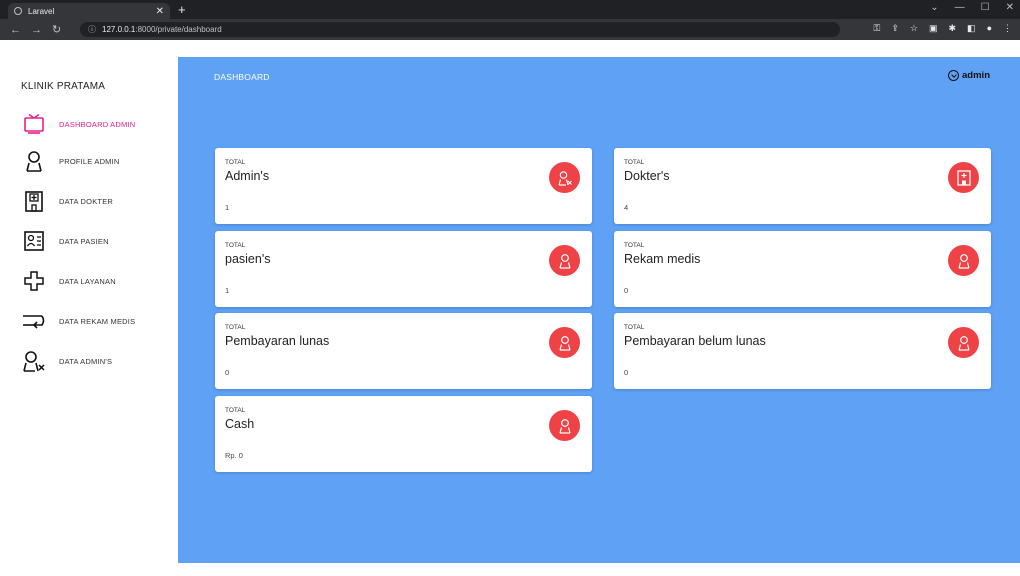 The height and width of the screenshot is (576, 1020). What do you see at coordinates (1010, 7) in the screenshot?
I see `close-window-icon: ✕` at bounding box center [1010, 7].